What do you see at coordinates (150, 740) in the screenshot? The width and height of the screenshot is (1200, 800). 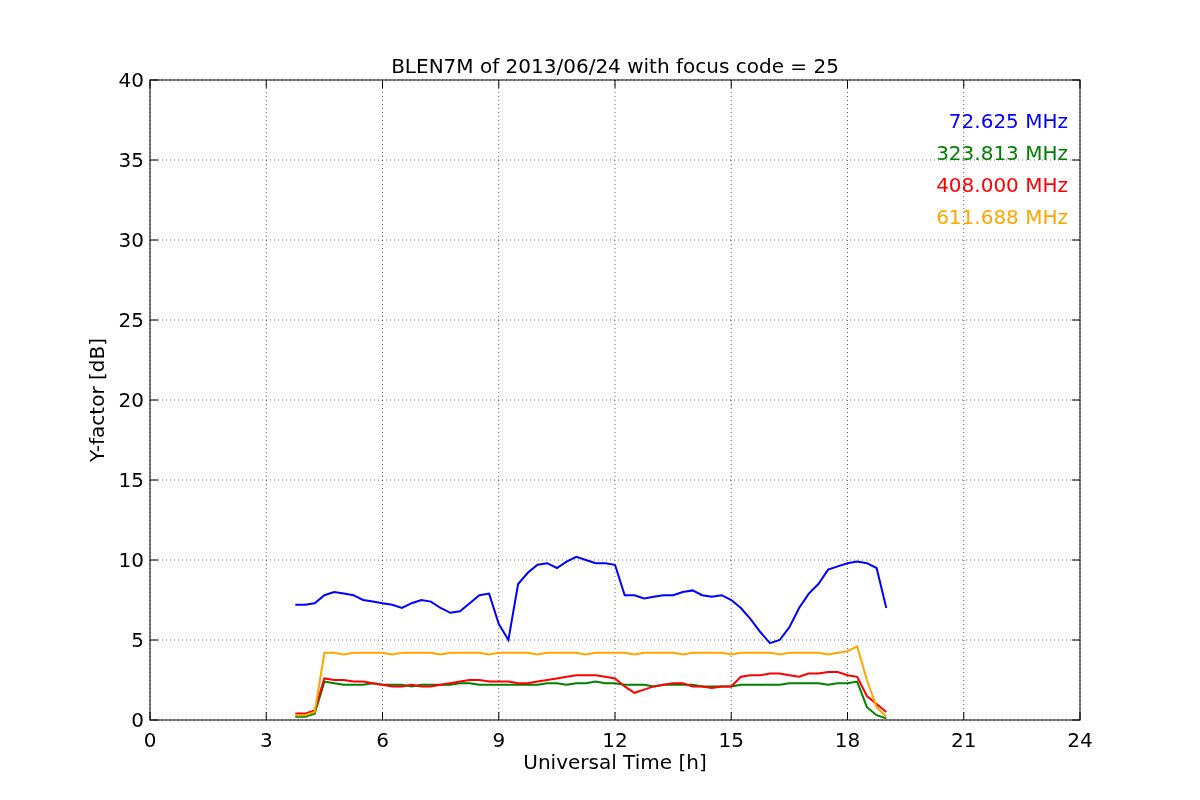 I see `x-tick-label: 0` at bounding box center [150, 740].